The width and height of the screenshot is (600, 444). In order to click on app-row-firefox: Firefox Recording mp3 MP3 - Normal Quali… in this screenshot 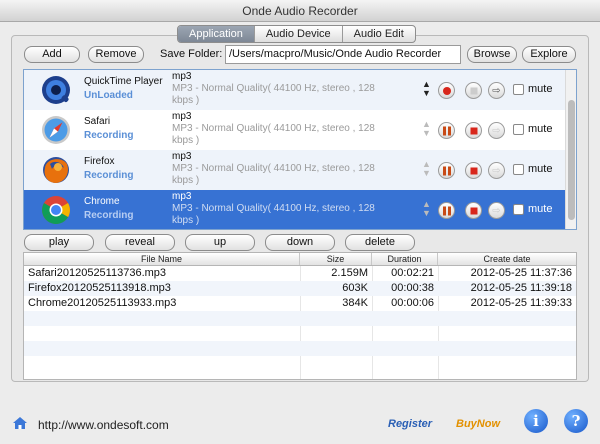, I will do `click(295, 170)`.